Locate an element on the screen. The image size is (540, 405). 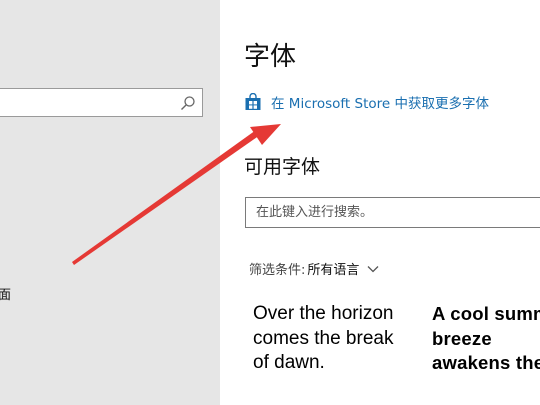
page-title: 字体 is located at coordinates (270, 57).